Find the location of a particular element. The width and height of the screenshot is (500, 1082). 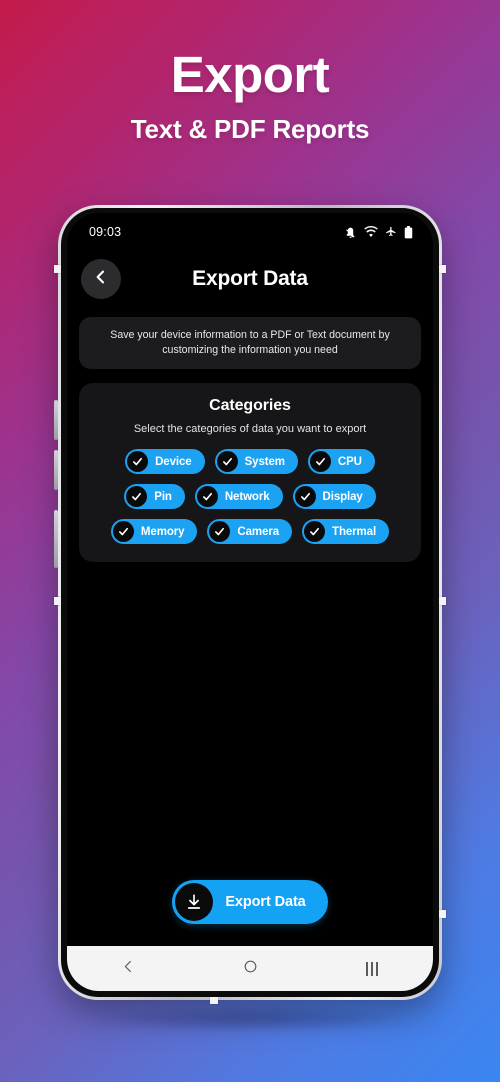

category-chip-row: Pin Network Display is located at coordinates (250, 497).